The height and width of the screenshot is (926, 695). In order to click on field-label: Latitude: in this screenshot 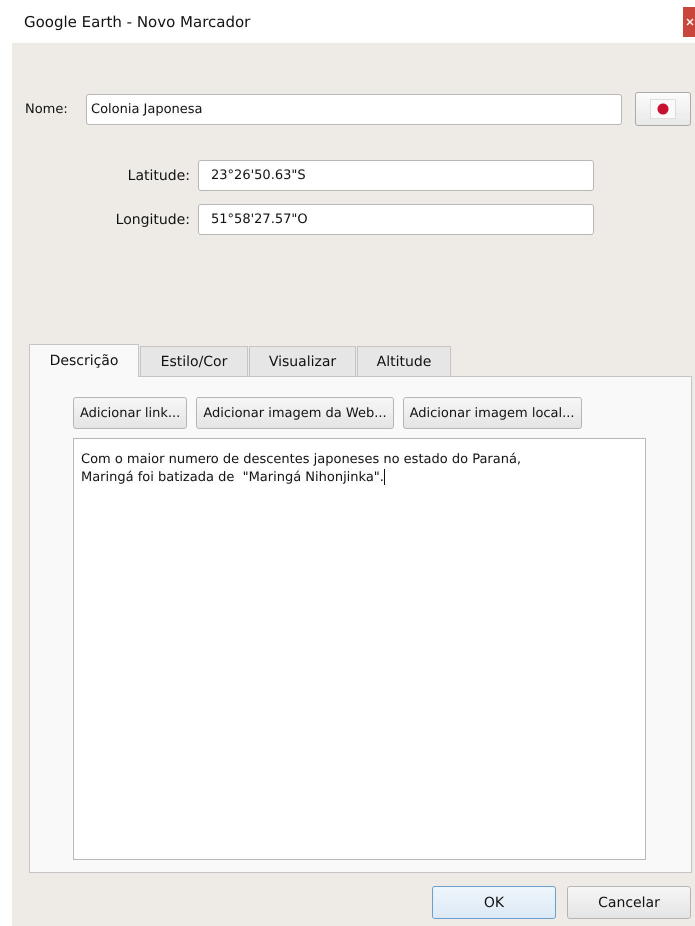, I will do `click(158, 176)`.